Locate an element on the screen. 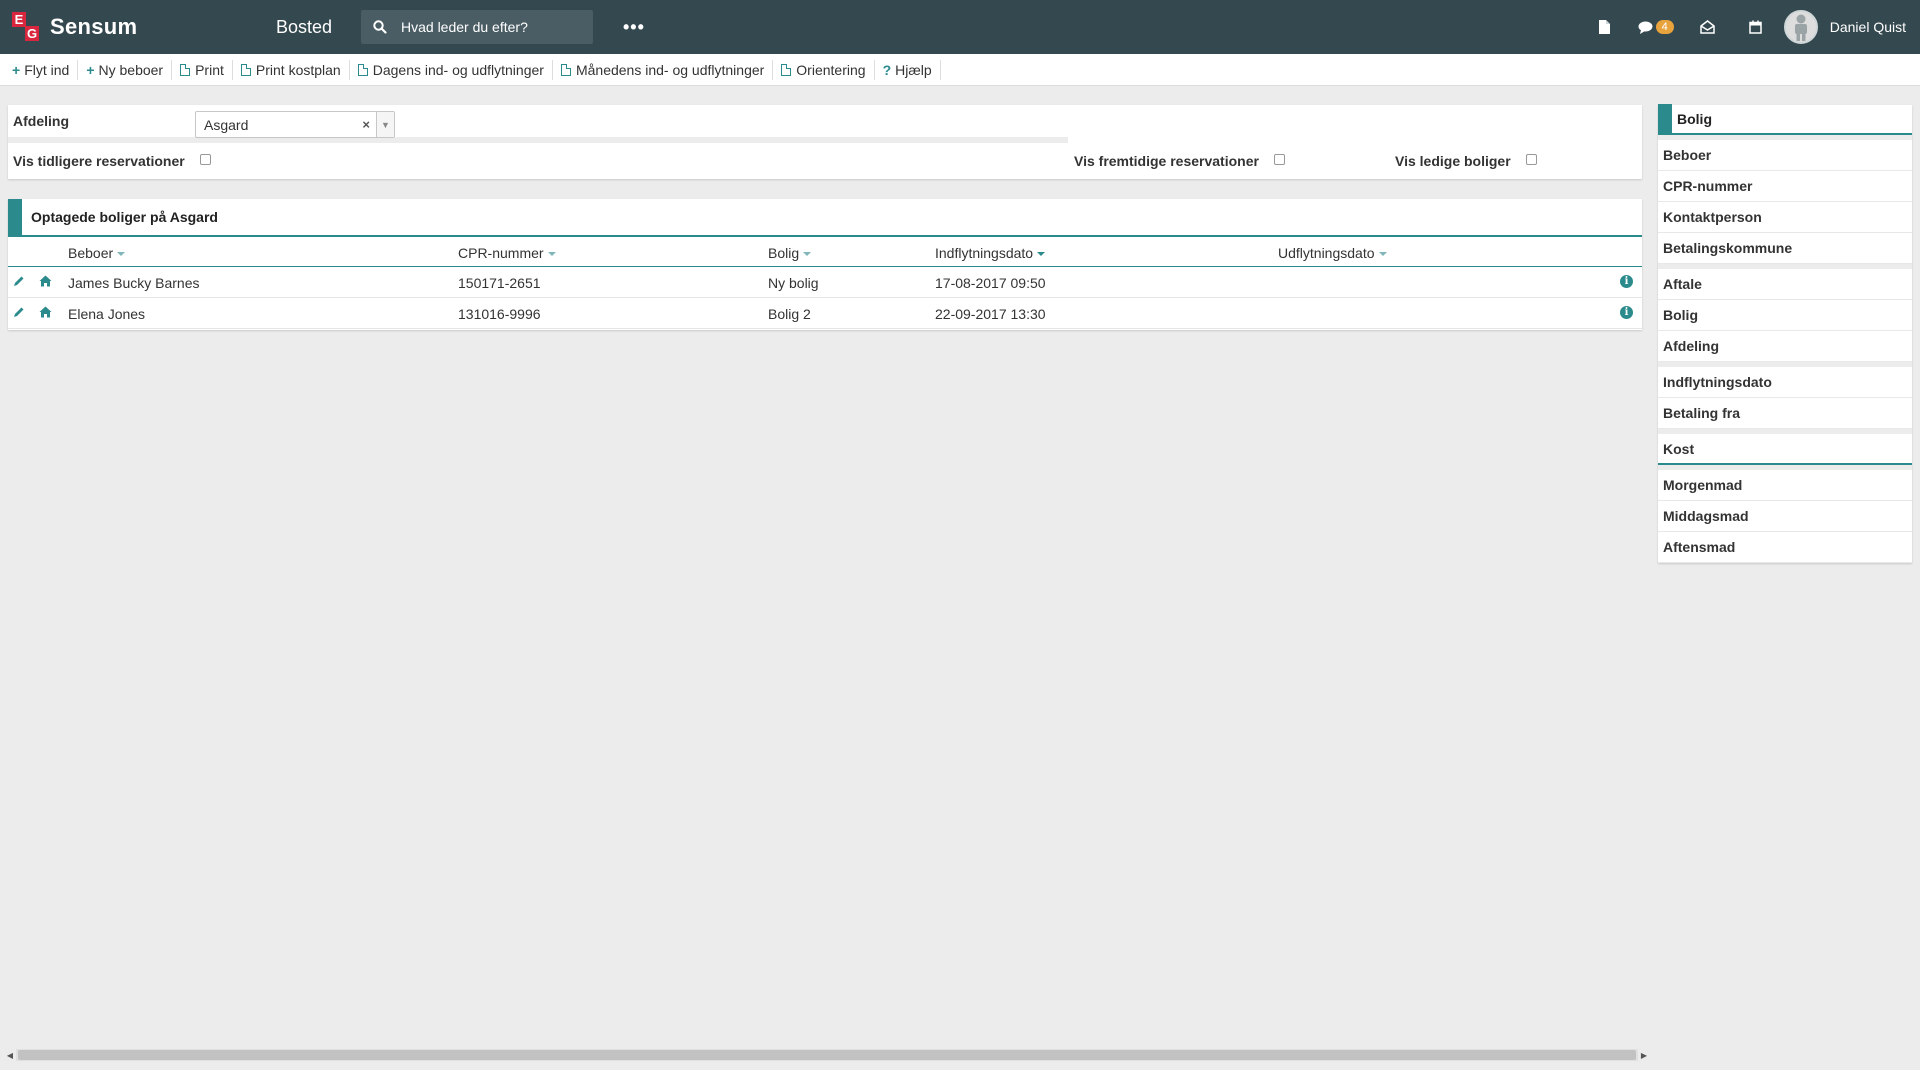  user-name: Daniel Quist is located at coordinates (1868, 27).